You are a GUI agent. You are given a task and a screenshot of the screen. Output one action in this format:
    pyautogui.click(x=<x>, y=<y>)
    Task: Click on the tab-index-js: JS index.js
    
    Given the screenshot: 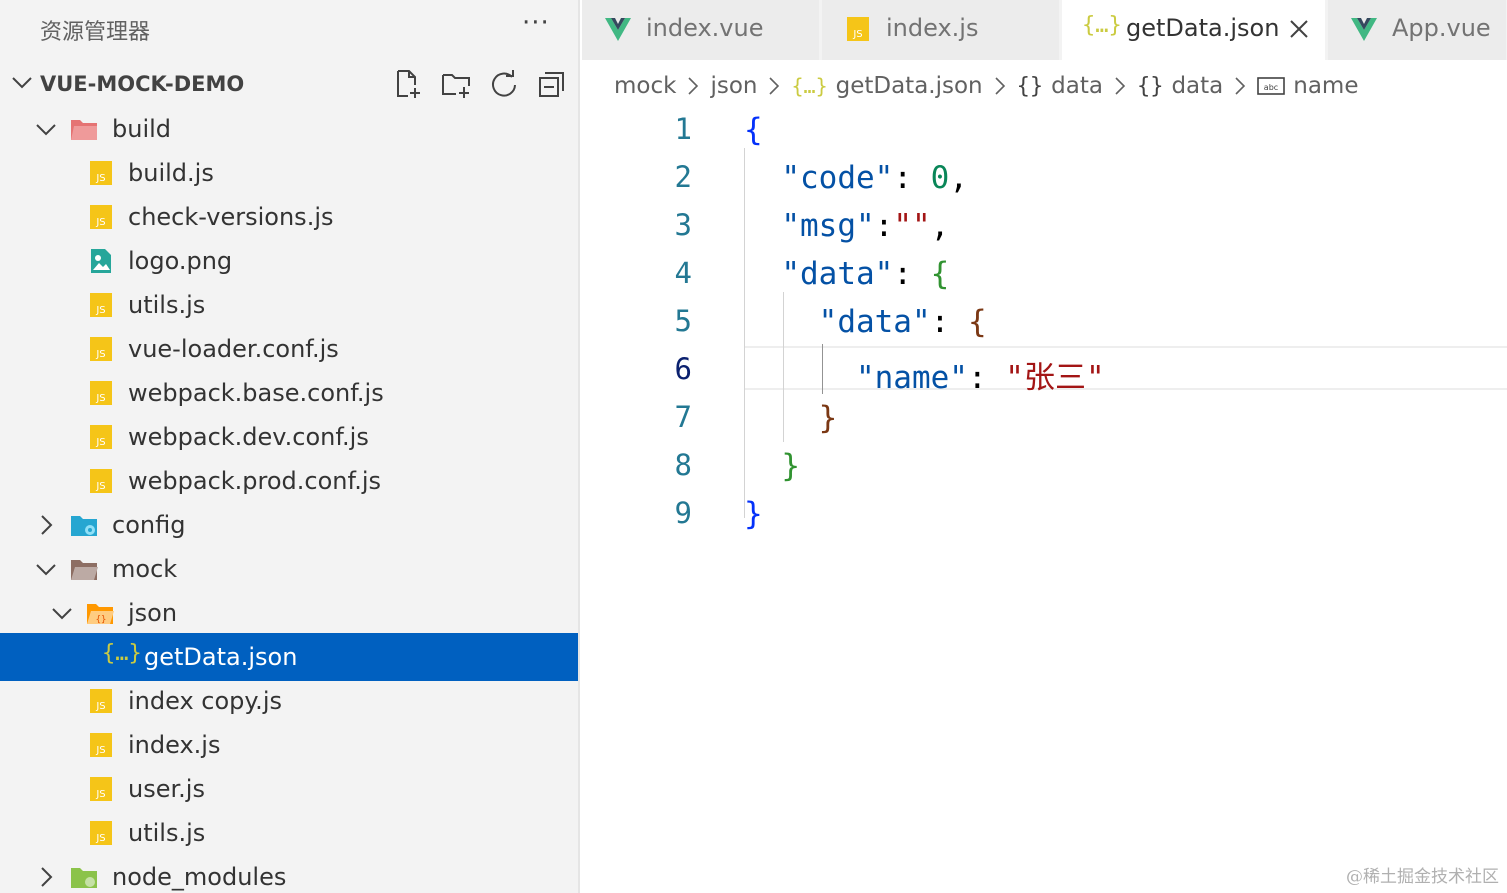 What is the action you would take?
    pyautogui.click(x=941, y=30)
    